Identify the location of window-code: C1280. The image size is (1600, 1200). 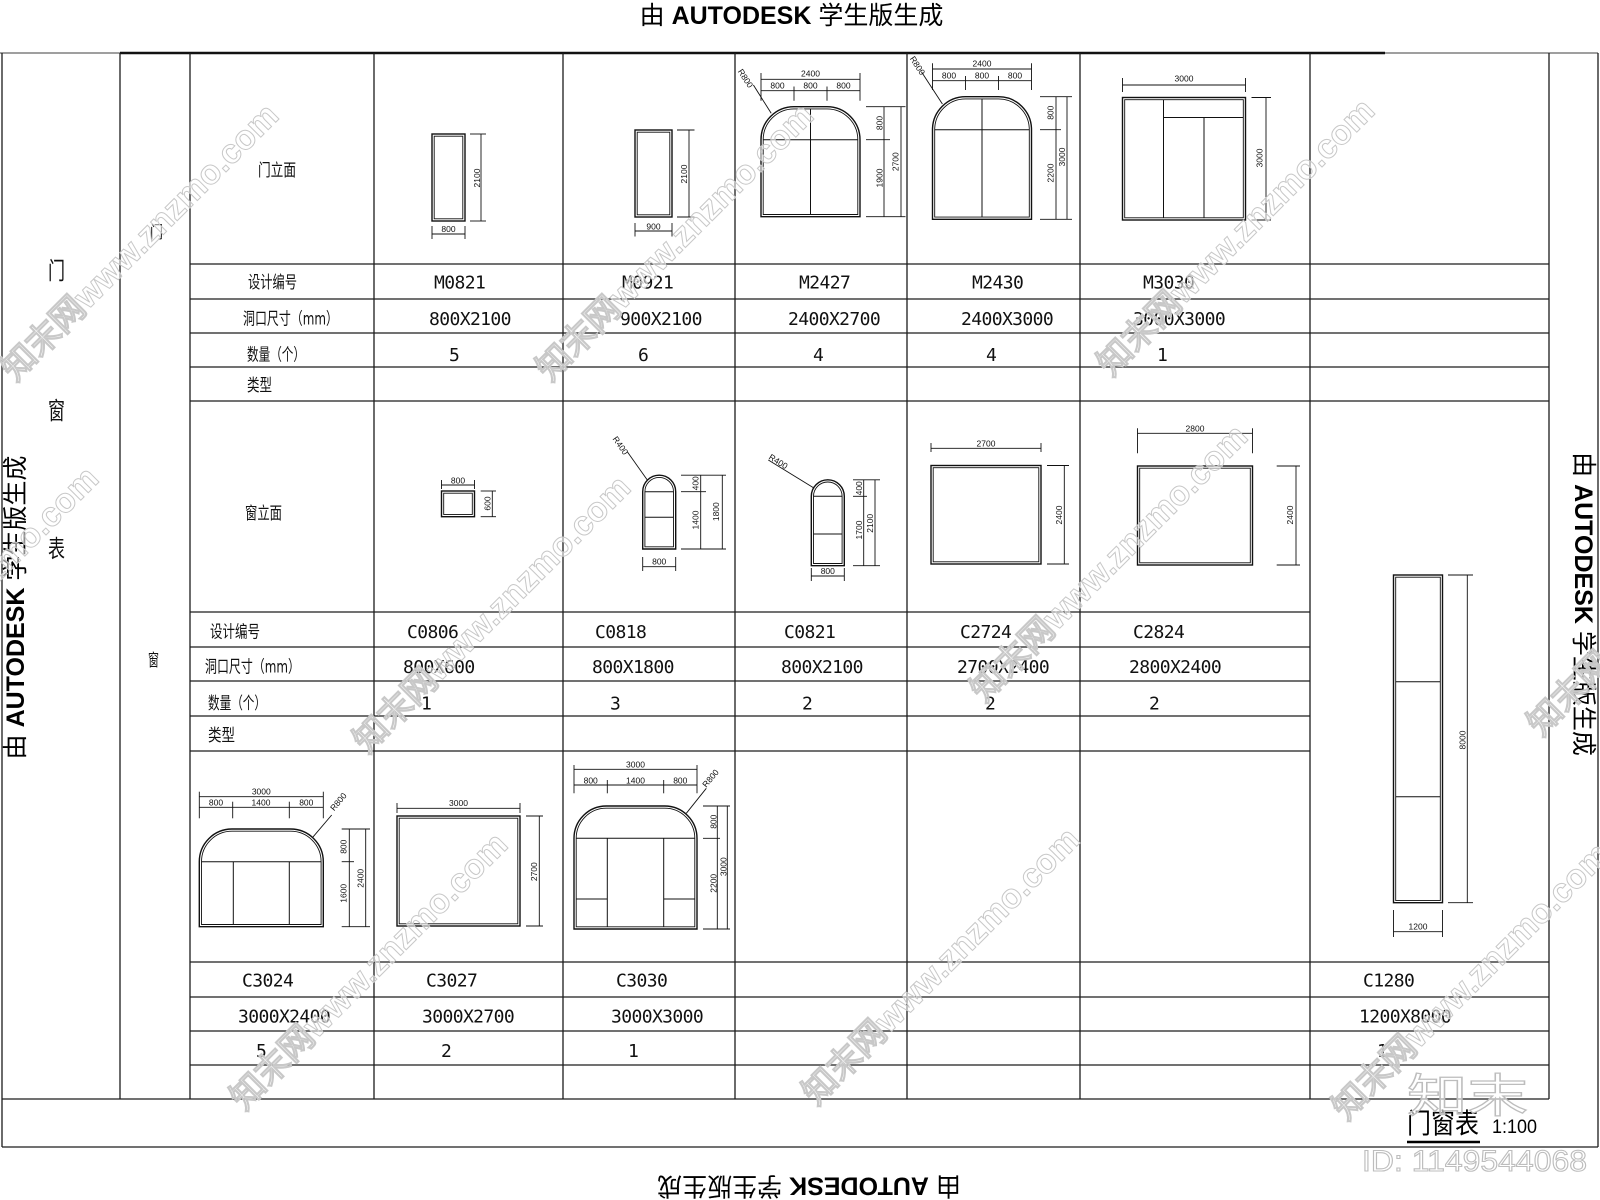
(1388, 981).